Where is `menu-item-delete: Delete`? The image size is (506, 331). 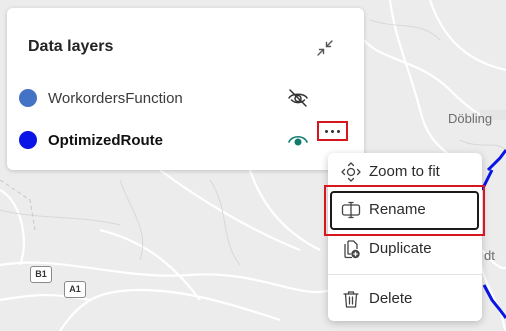 menu-item-delete: Delete is located at coordinates (405, 299).